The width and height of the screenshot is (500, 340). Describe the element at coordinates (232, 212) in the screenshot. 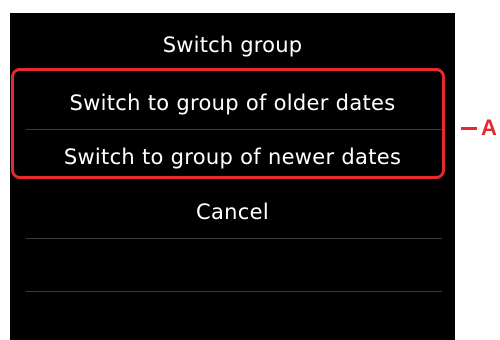

I see `menu-item-cancel: Cancel` at that location.